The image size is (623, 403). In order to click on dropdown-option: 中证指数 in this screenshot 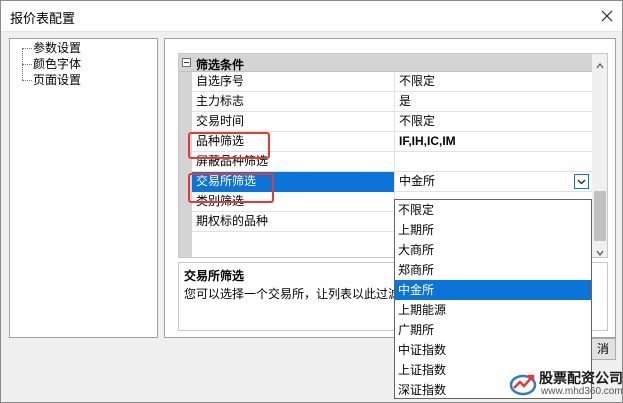, I will do `click(493, 350)`.